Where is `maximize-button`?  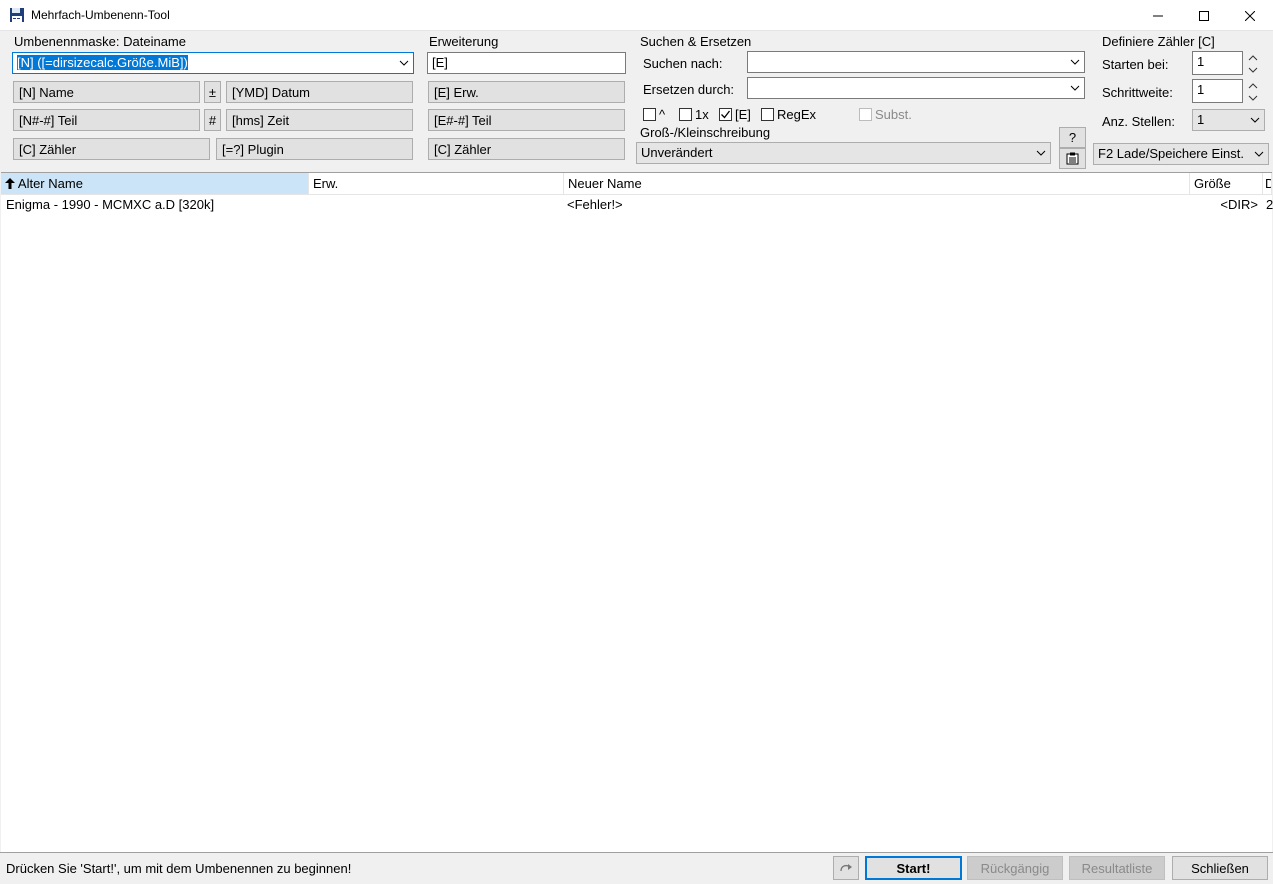
maximize-button is located at coordinates (1204, 15).